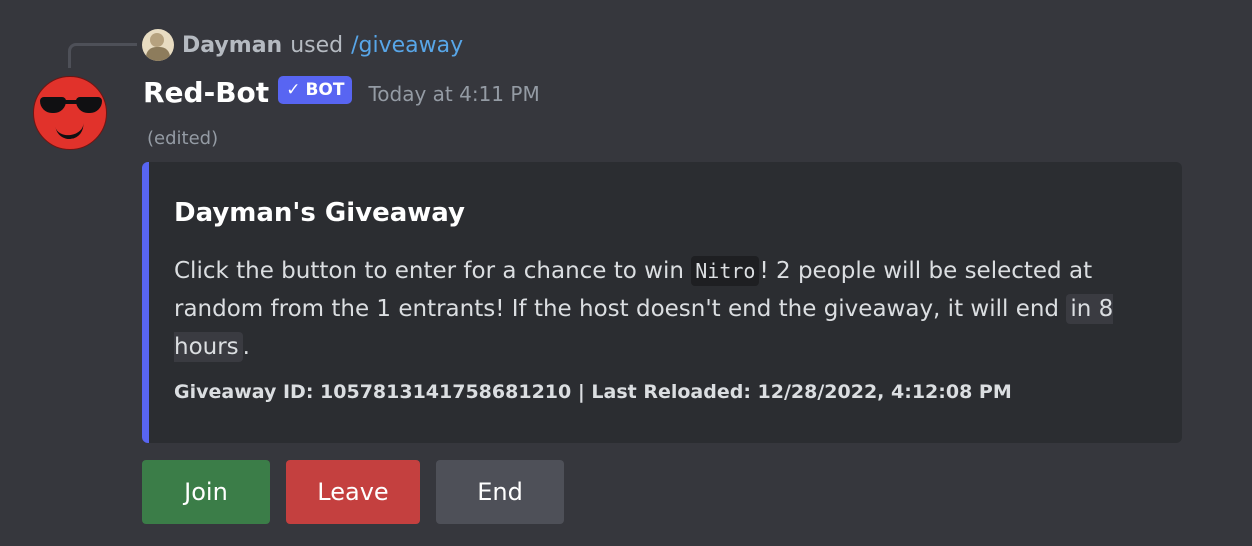 This screenshot has width=1252, height=546. Describe the element at coordinates (70, 130) in the screenshot. I see `smile-icon` at that location.